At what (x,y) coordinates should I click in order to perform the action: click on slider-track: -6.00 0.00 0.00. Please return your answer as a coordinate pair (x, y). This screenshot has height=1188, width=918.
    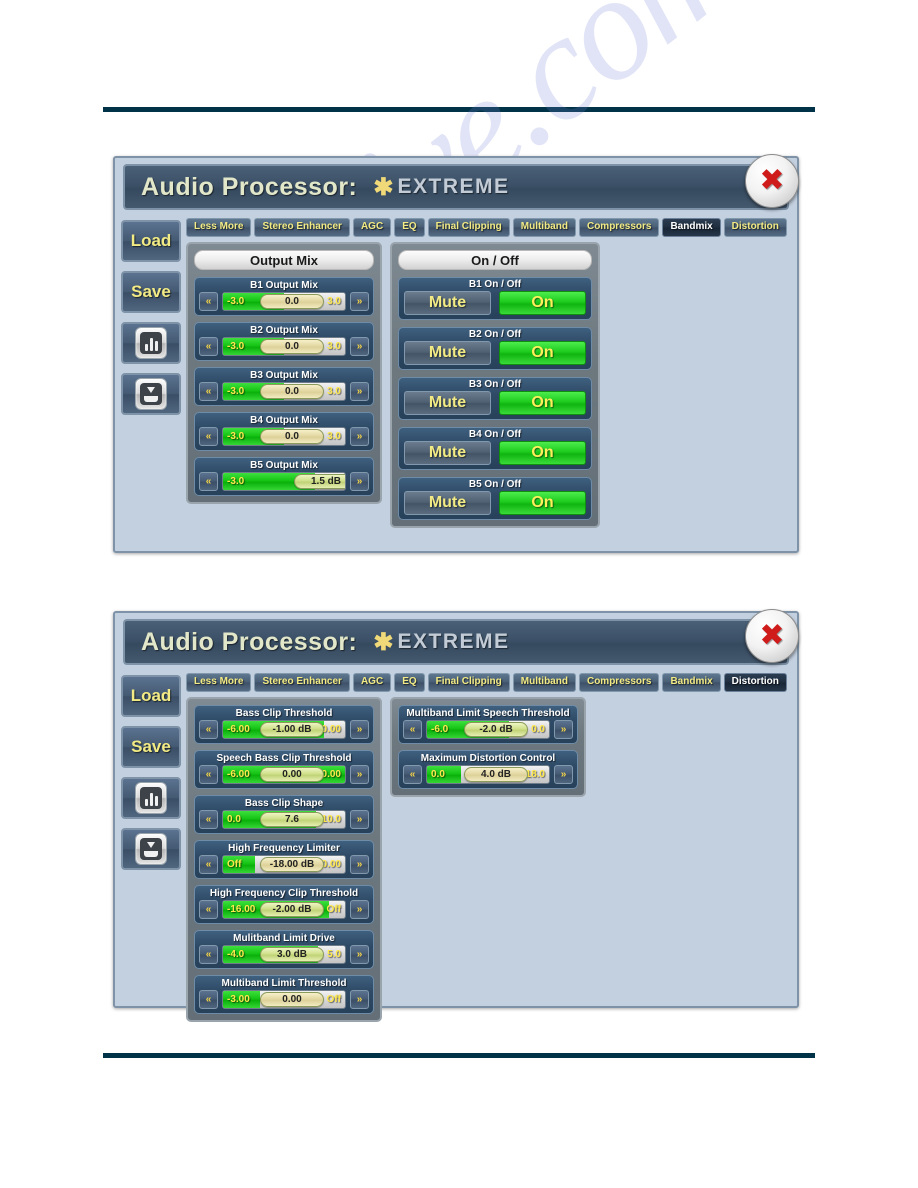
    Looking at the image, I should click on (284, 774).